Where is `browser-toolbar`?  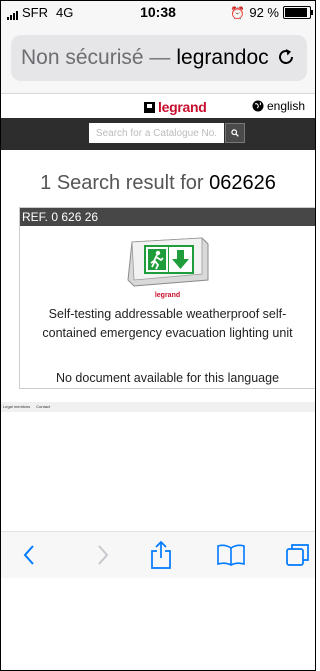 browser-toolbar is located at coordinates (158, 554).